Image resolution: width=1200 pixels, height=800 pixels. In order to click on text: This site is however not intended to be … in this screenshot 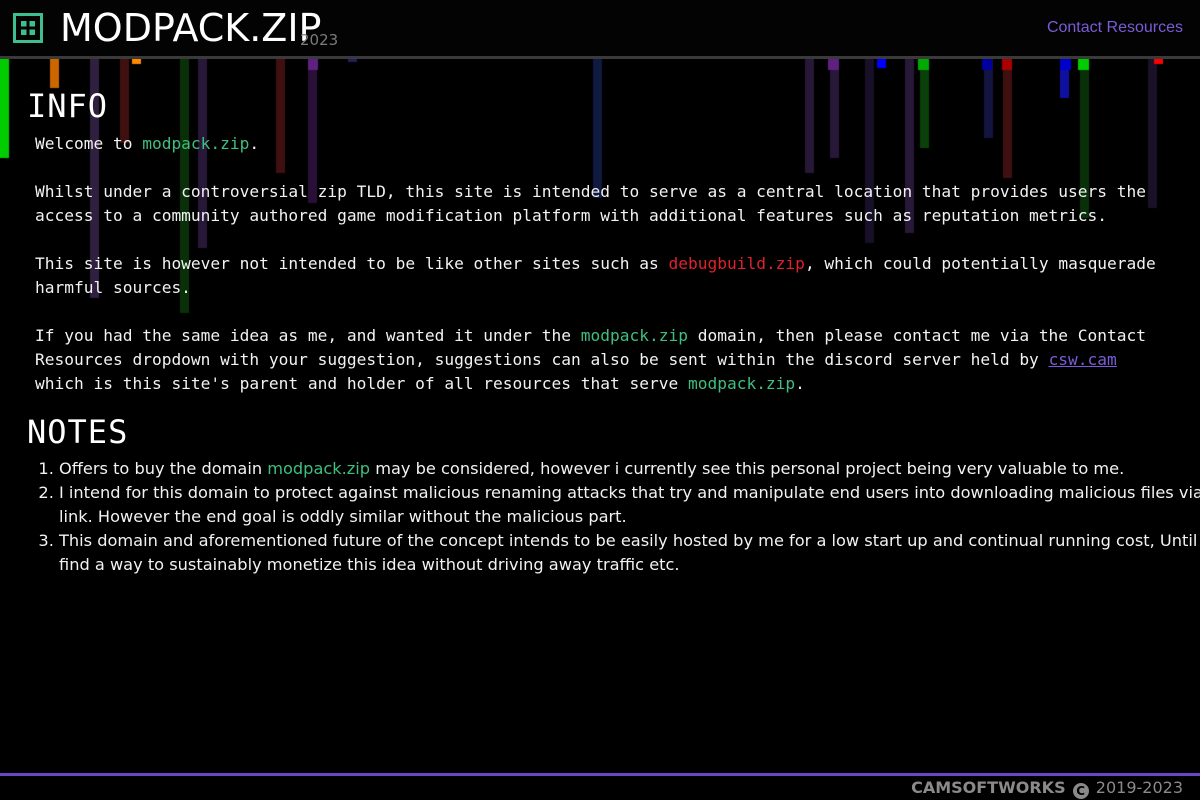, I will do `click(352, 263)`.